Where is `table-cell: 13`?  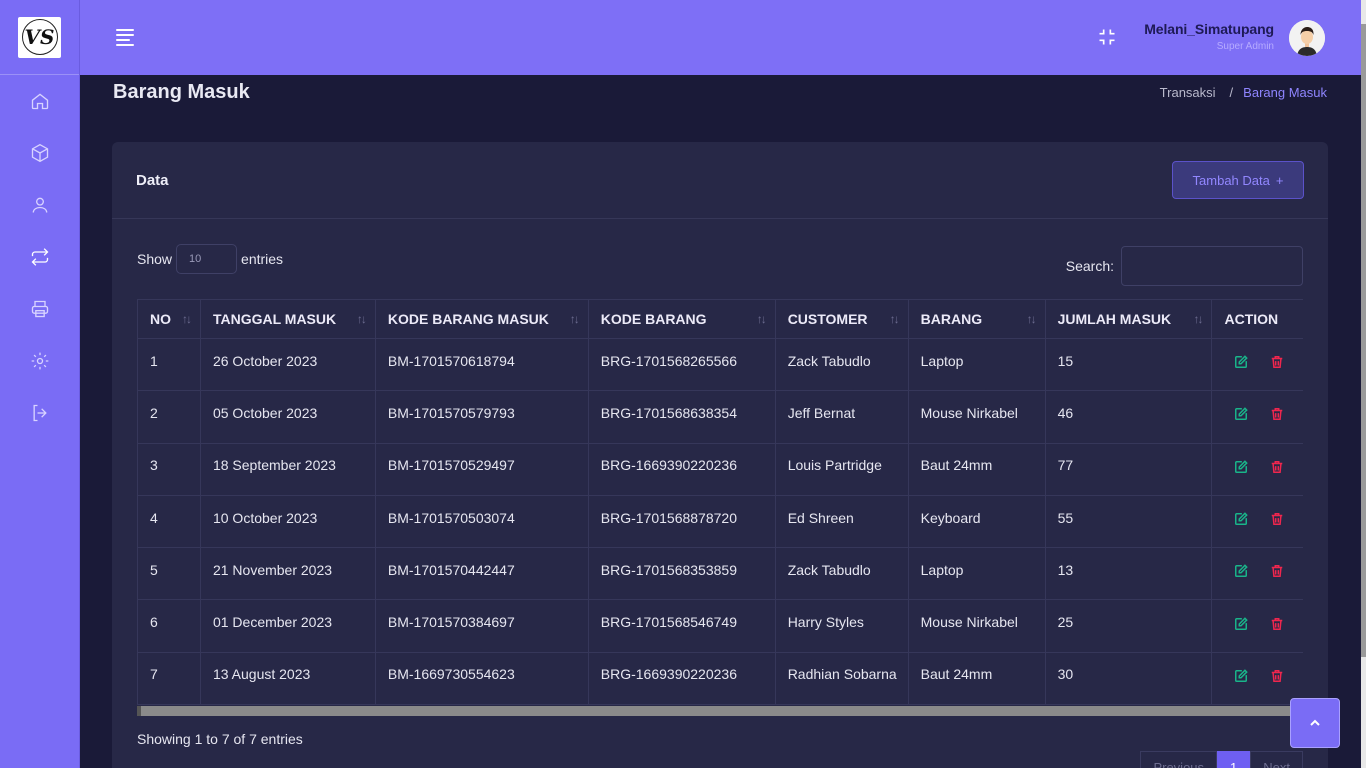 table-cell: 13 is located at coordinates (1128, 574).